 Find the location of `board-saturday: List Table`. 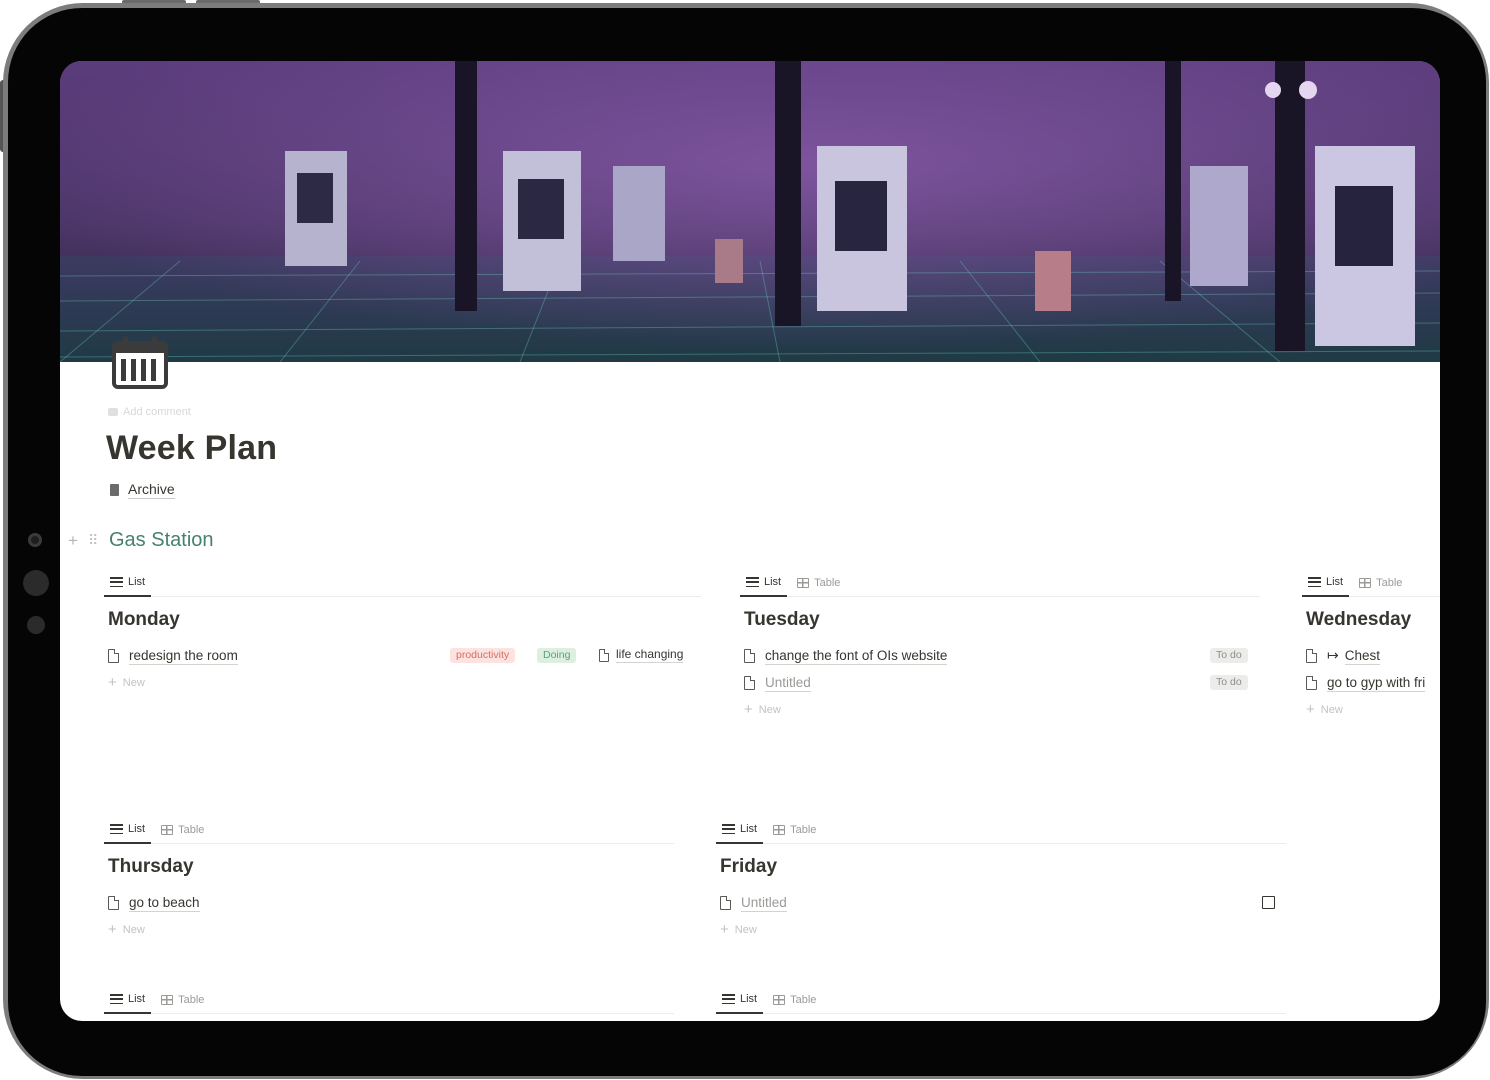

board-saturday: List Table is located at coordinates (389, 1000).